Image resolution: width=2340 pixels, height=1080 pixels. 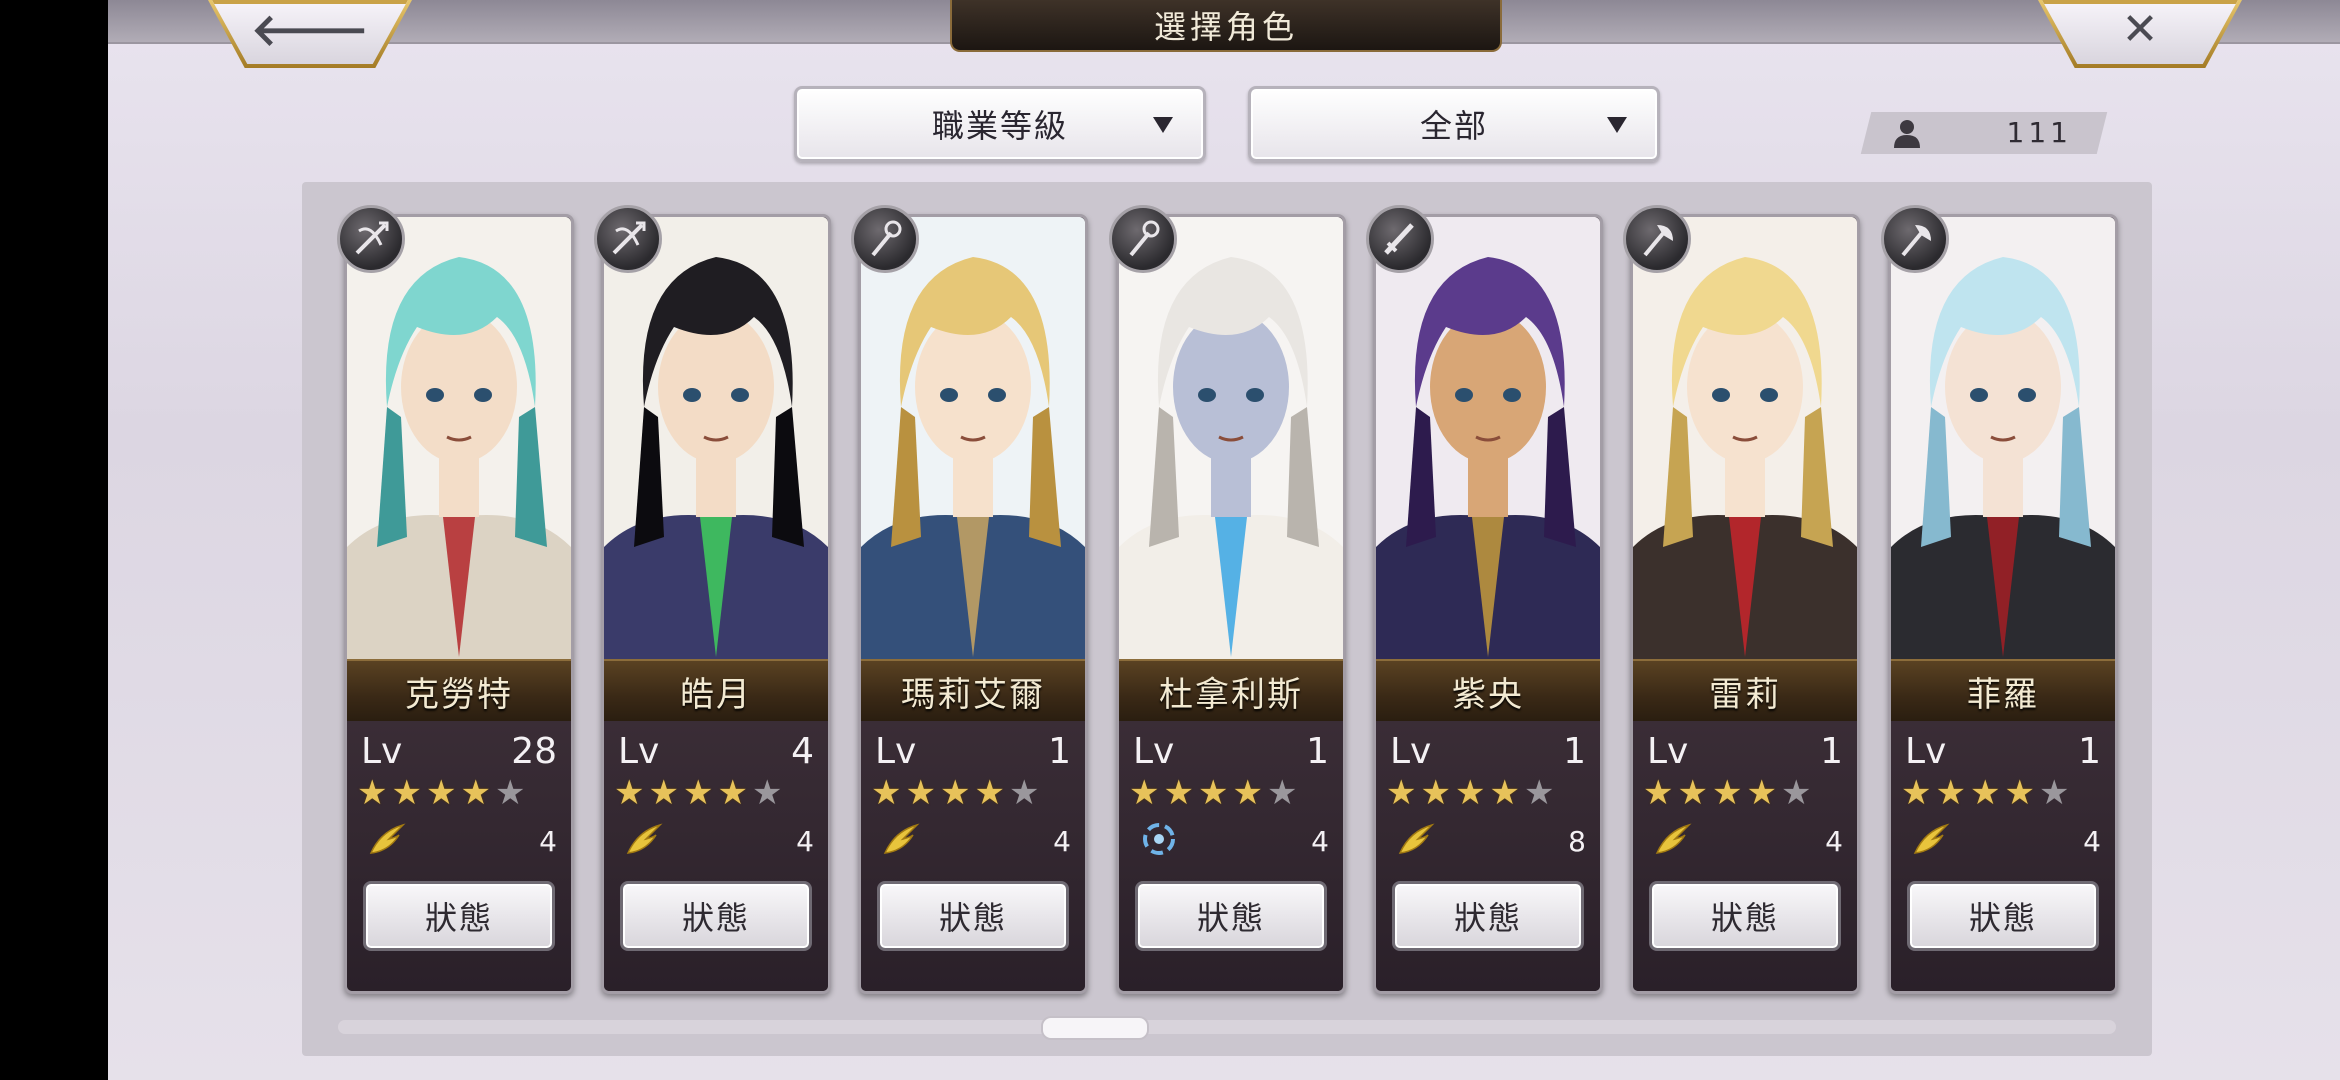 I want to click on category-dropdown: 全部, so click(x=1454, y=124).